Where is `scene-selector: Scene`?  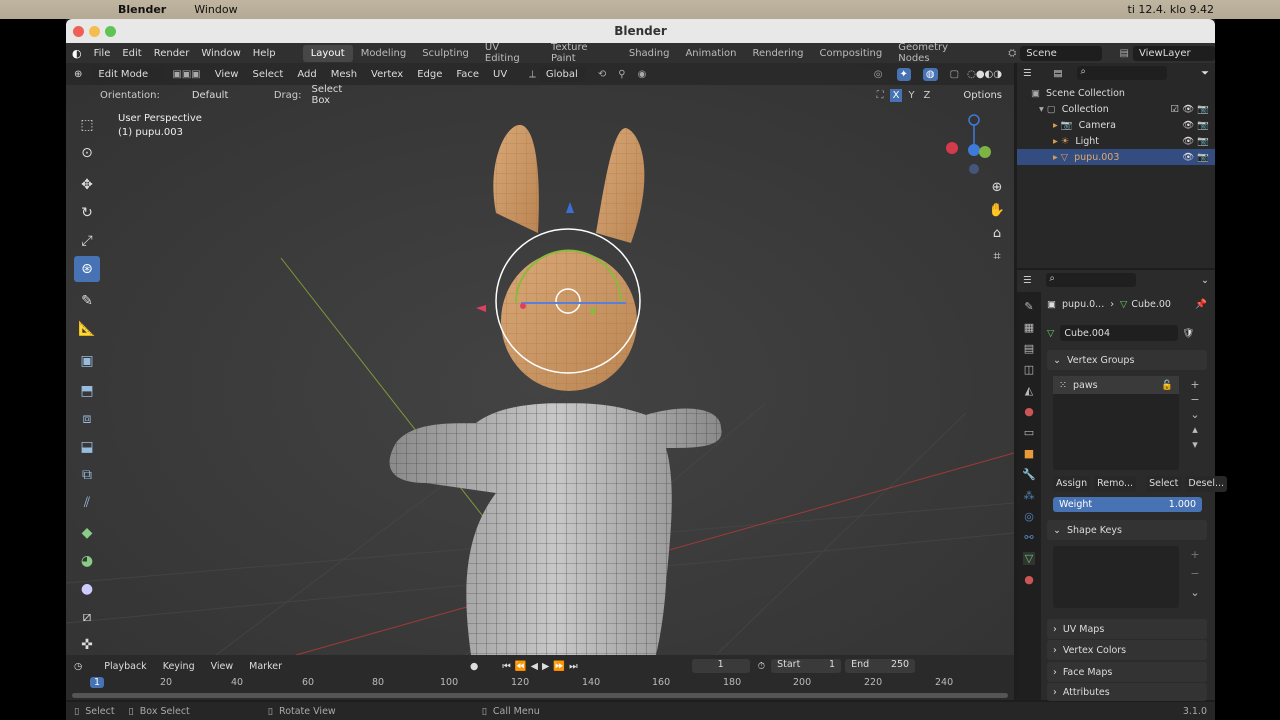
scene-selector: Scene is located at coordinates (1061, 53).